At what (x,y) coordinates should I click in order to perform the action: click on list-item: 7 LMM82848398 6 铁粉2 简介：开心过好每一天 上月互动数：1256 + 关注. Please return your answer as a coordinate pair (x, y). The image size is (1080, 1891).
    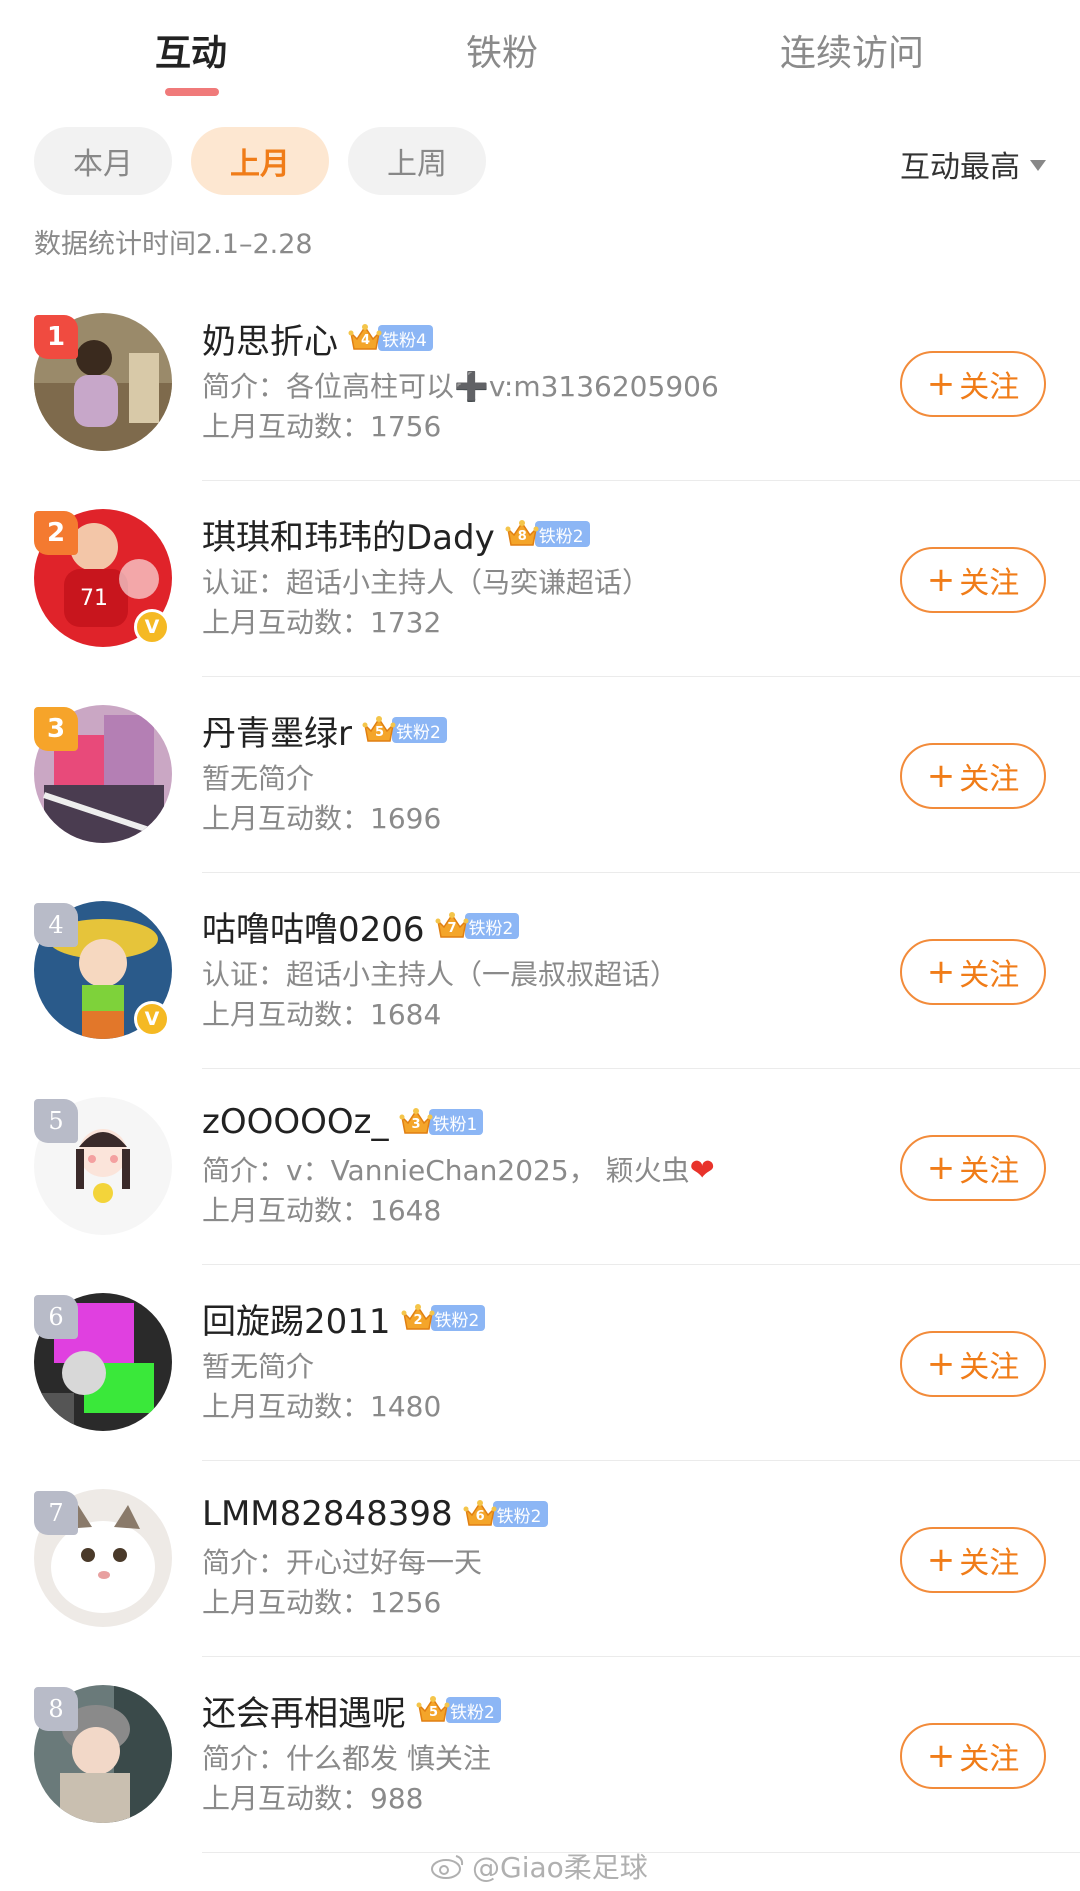
    Looking at the image, I should click on (540, 1559).